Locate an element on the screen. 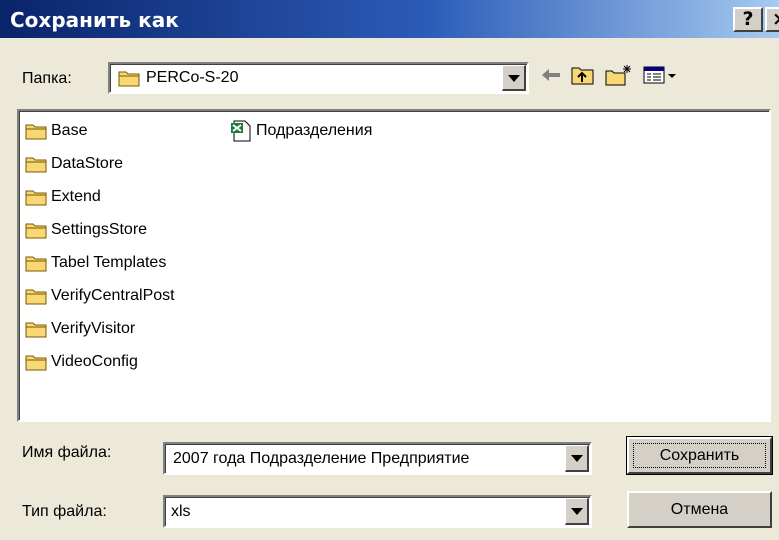  folder-current: PERCo-S-20 is located at coordinates (192, 77).